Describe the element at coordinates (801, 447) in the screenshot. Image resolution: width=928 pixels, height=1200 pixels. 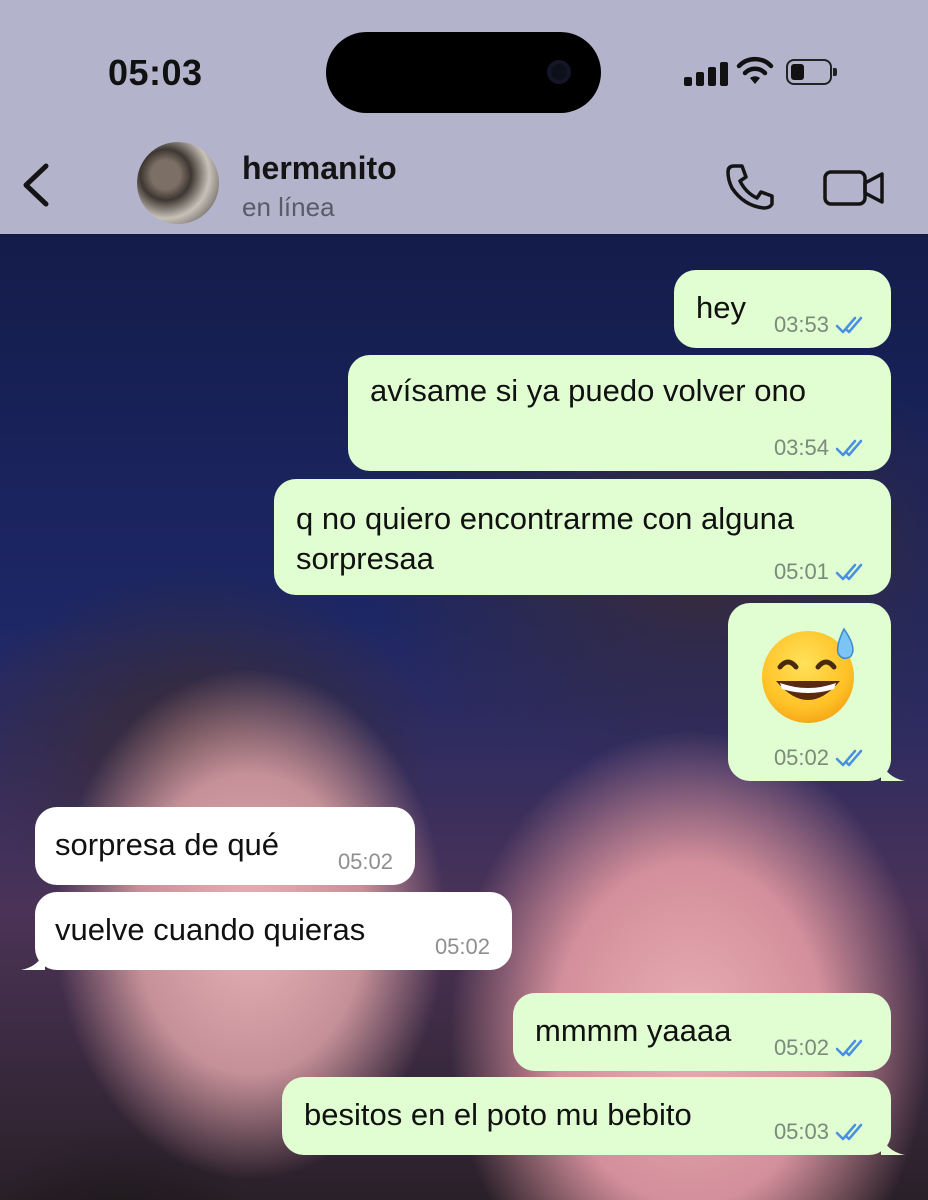
I see `message-time: 03:54` at that location.